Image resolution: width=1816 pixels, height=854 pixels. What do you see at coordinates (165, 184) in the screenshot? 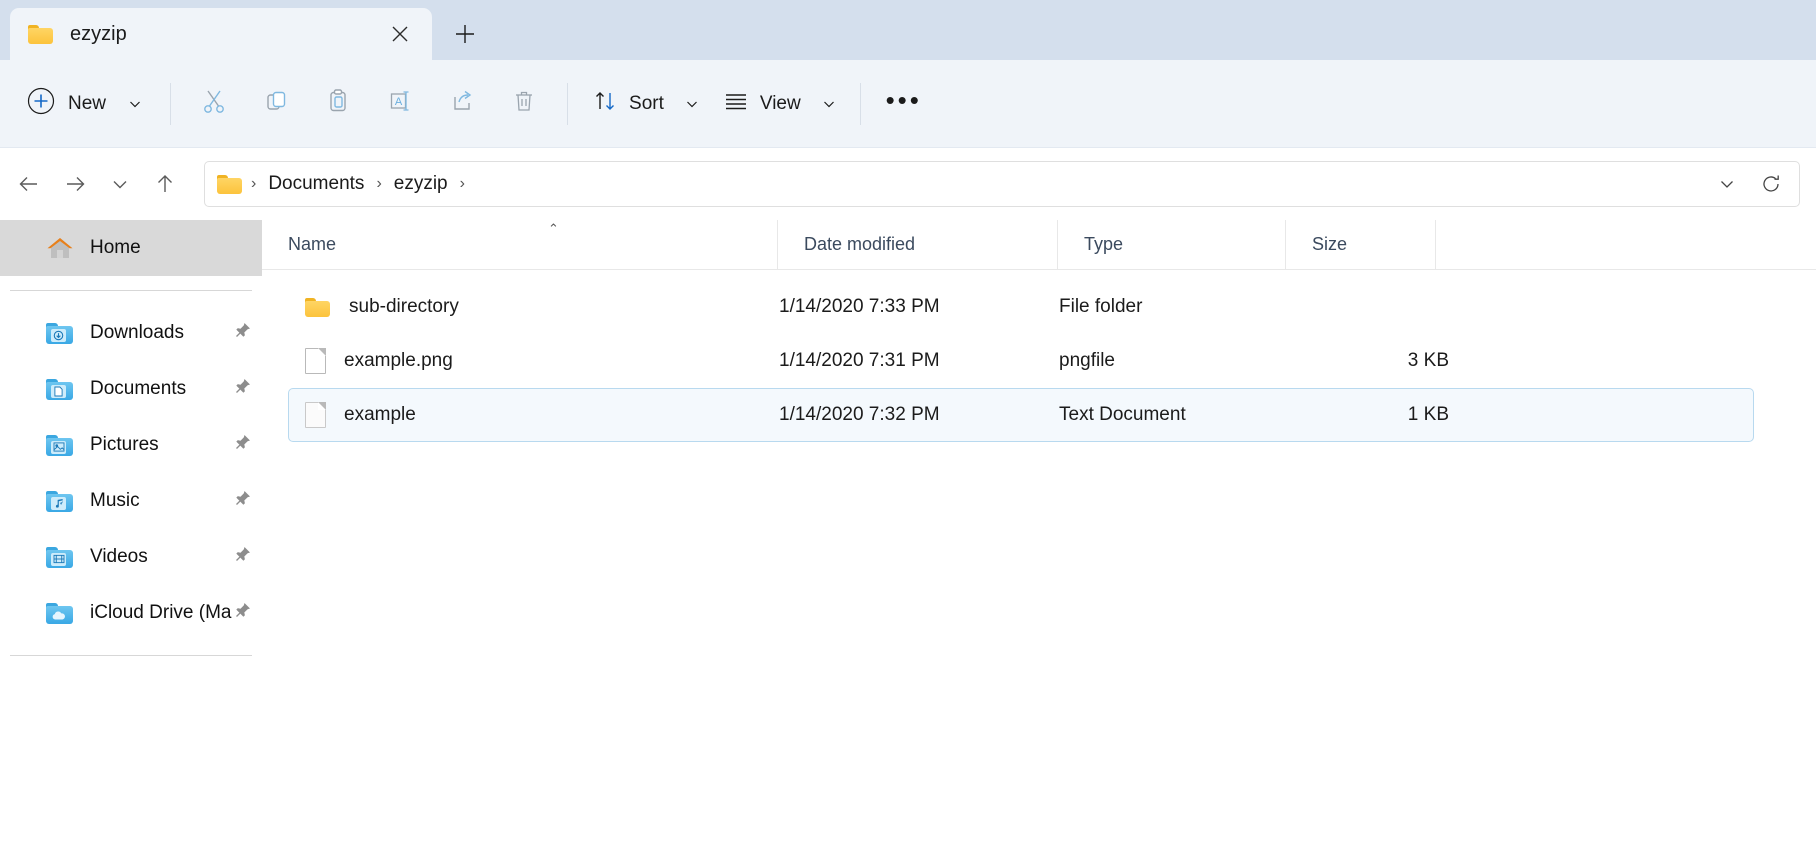
I see `up-button` at bounding box center [165, 184].